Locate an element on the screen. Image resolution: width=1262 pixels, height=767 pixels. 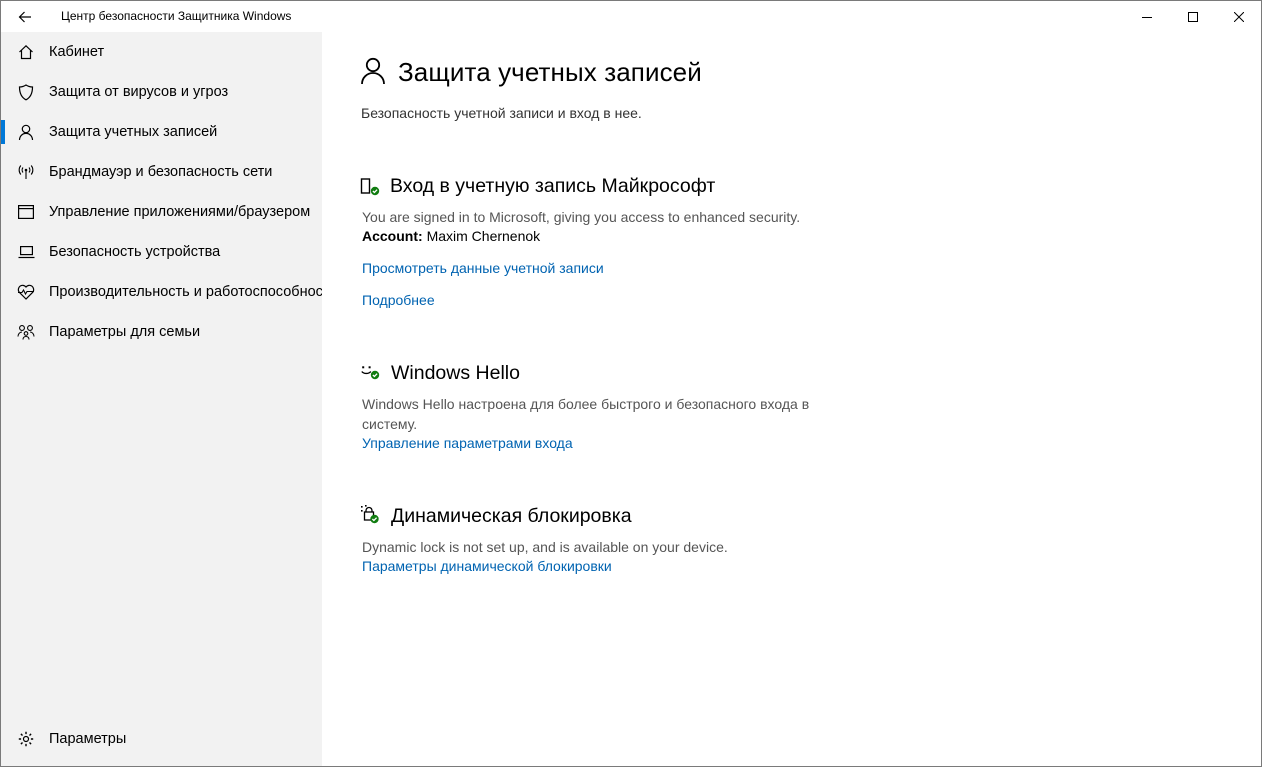
app-window-icon is located at coordinates (26, 212).